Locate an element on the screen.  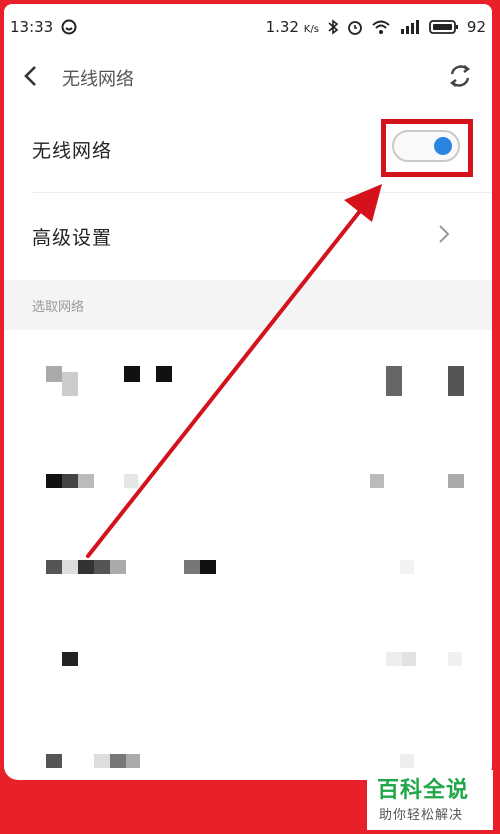
back-icon is located at coordinates (30, 78).